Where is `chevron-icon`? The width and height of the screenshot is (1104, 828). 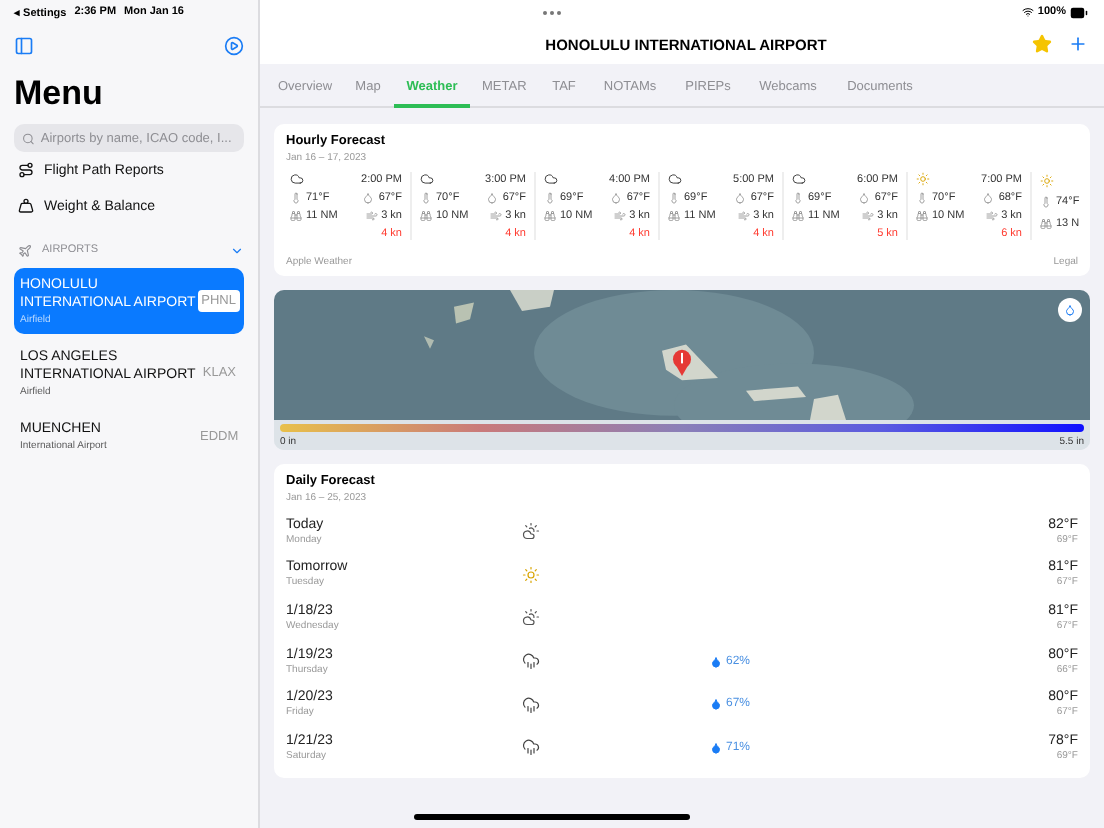
chevron-icon is located at coordinates (237, 250).